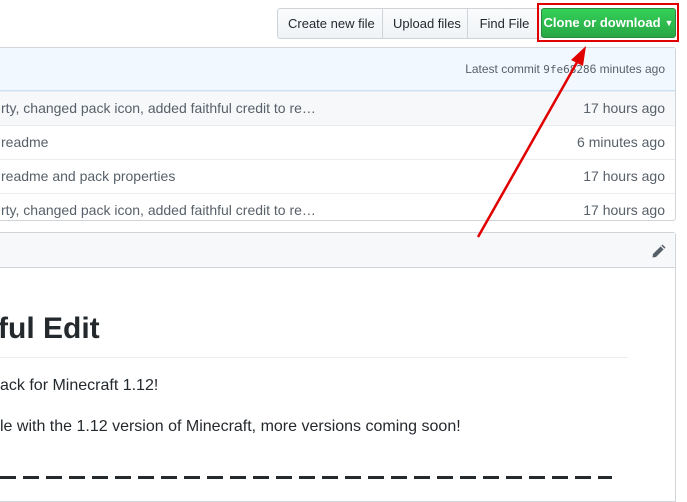 This screenshot has height=502, width=687. I want to click on clone-or-download-button: Clone or download ▼, so click(608, 23).